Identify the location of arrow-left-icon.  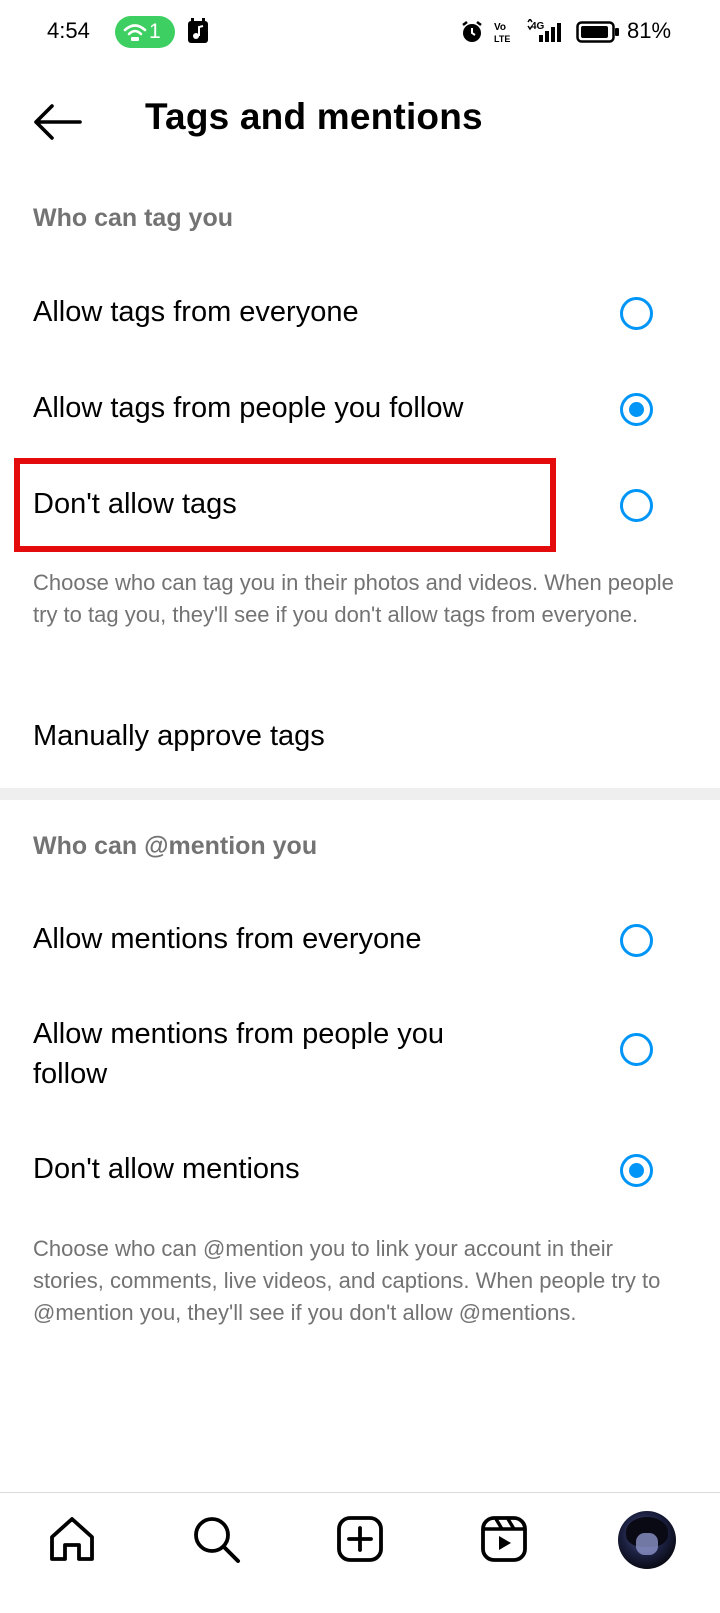
(58, 122).